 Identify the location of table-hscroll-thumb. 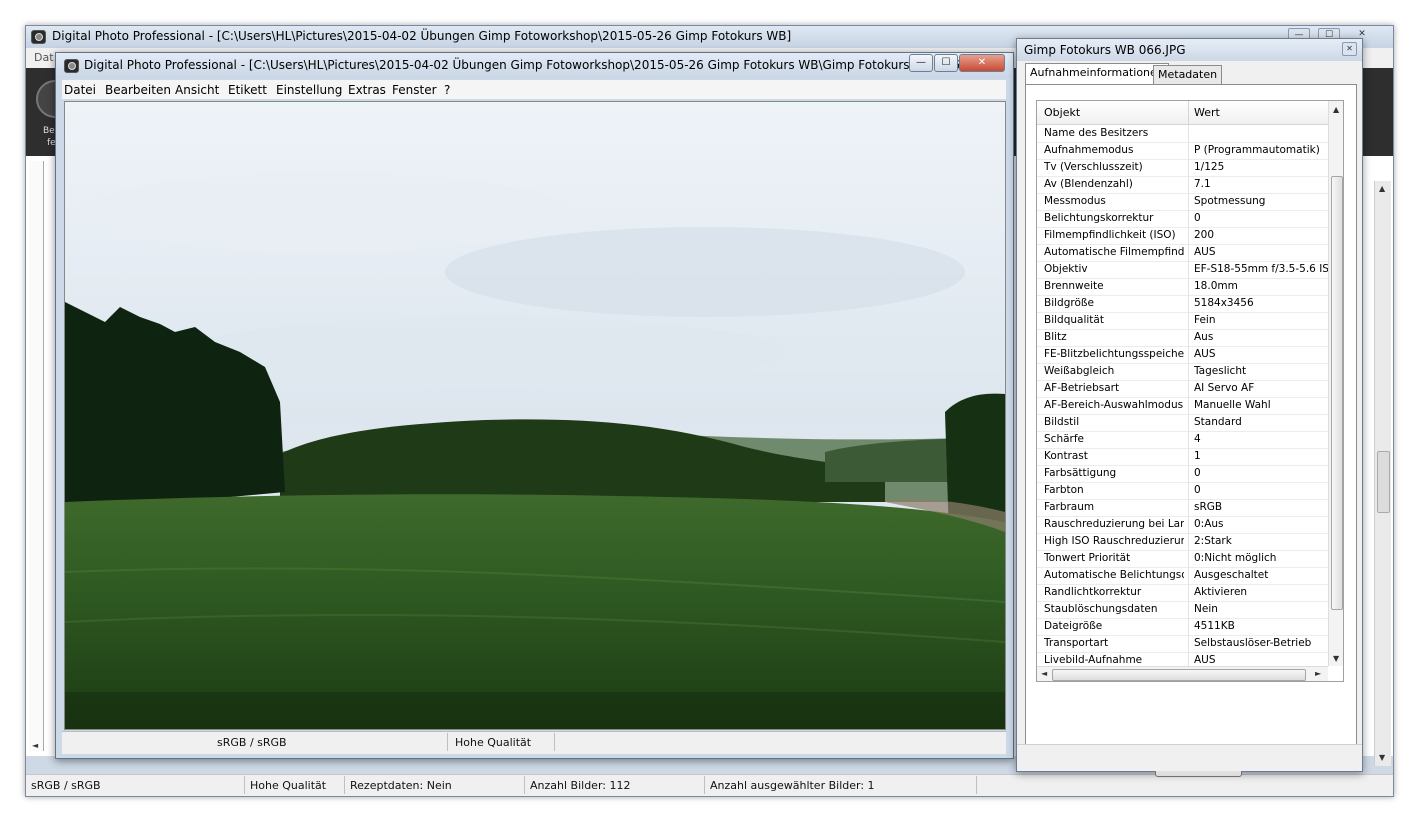
(1179, 675).